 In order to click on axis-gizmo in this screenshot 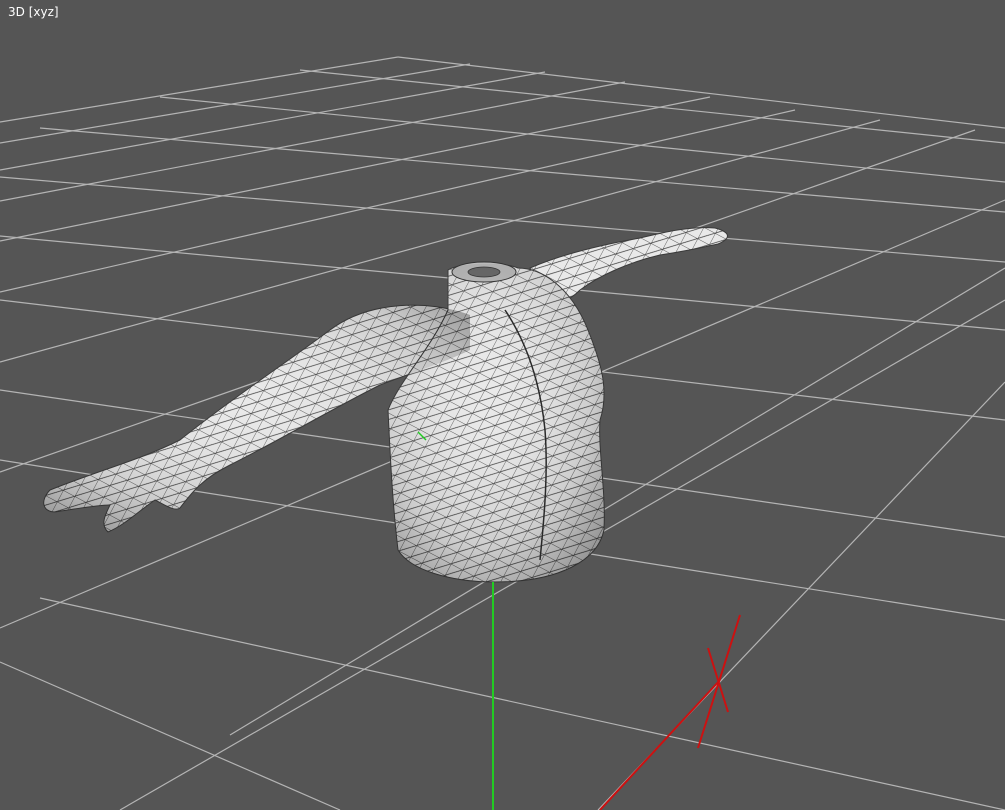, I will do `click(616, 696)`.